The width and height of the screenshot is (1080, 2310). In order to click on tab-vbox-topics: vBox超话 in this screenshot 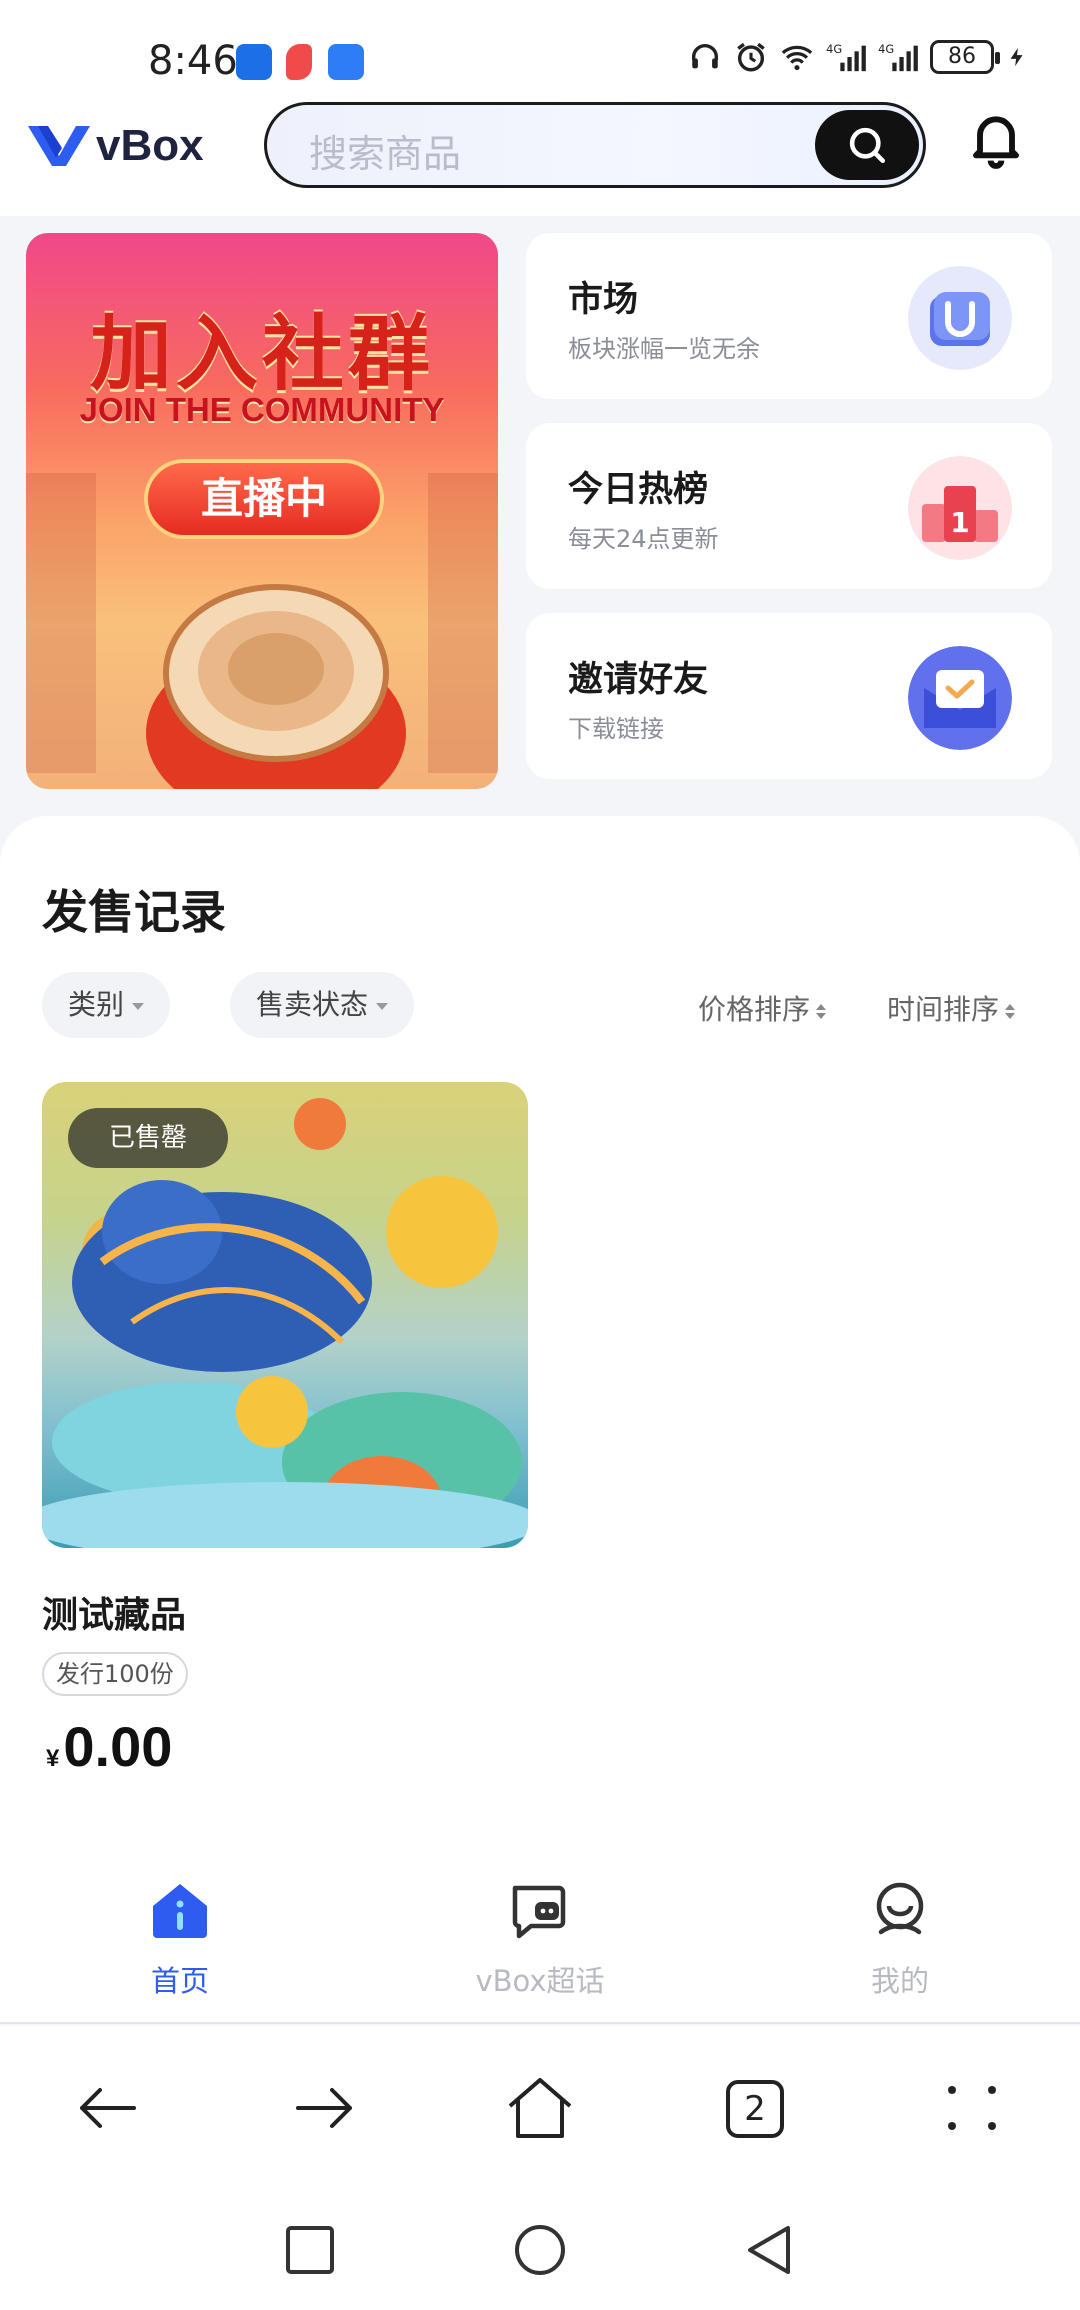, I will do `click(540, 1939)`.